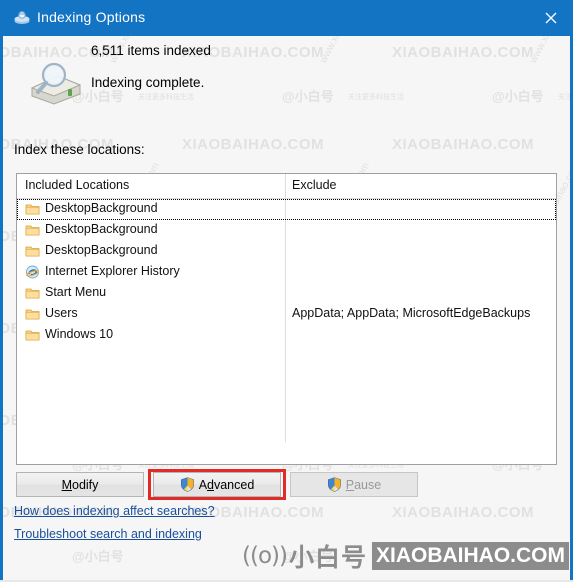 This screenshot has height=582, width=573. I want to click on internet-explorer-icon, so click(32, 272).